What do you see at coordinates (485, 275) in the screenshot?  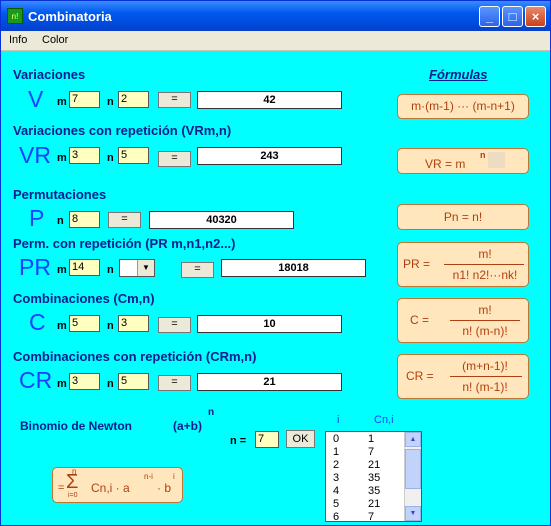 I see `formula-denominator: n1! n2!···nk!` at bounding box center [485, 275].